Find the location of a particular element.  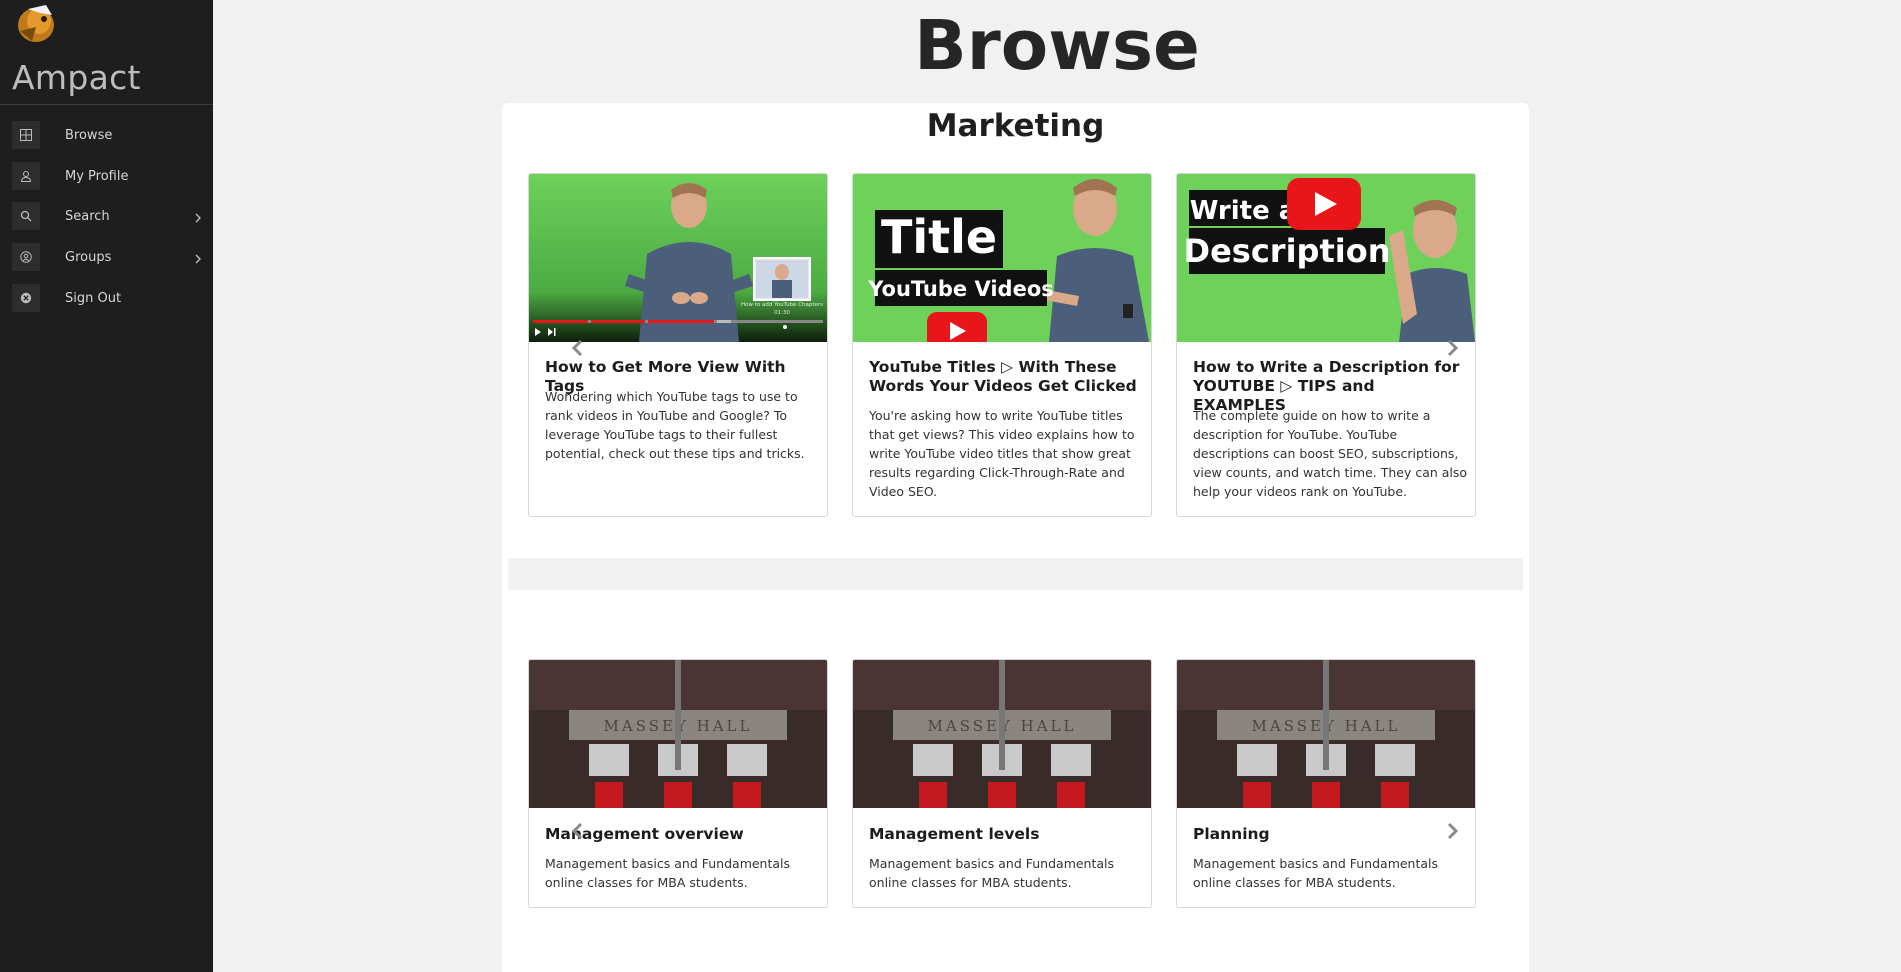

page-title: Browse is located at coordinates (1057, 46).